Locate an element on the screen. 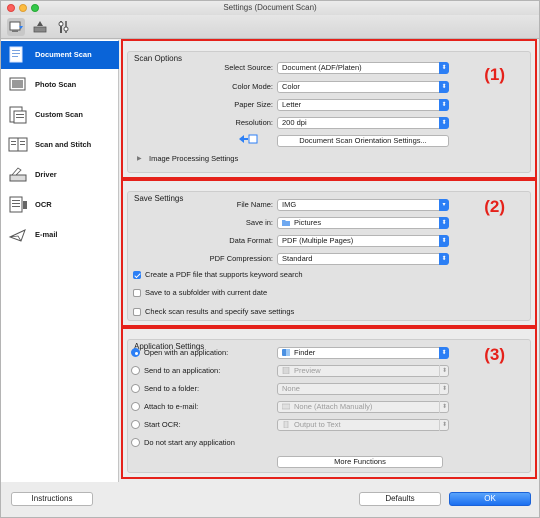  paper-size-dropdown: Letter ⬍ is located at coordinates (363, 105).